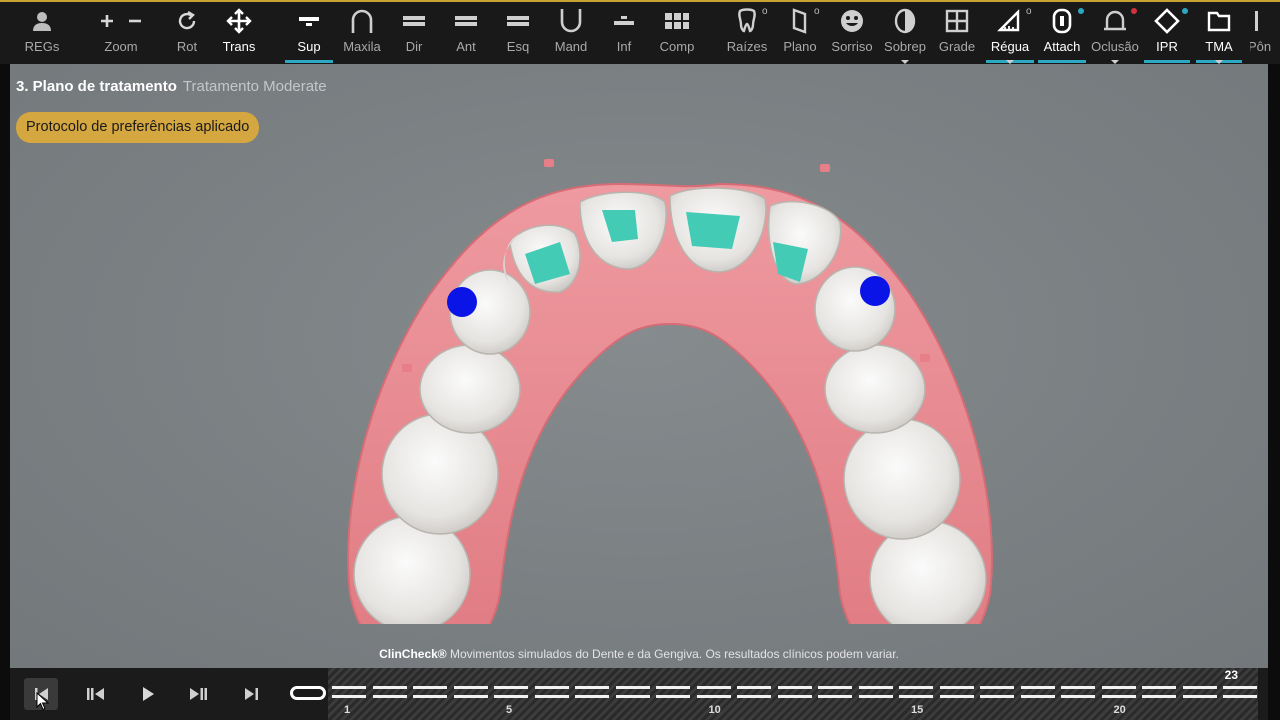  I want to click on stage-timeline: 23 1 5 10 15 20, so click(793, 694).